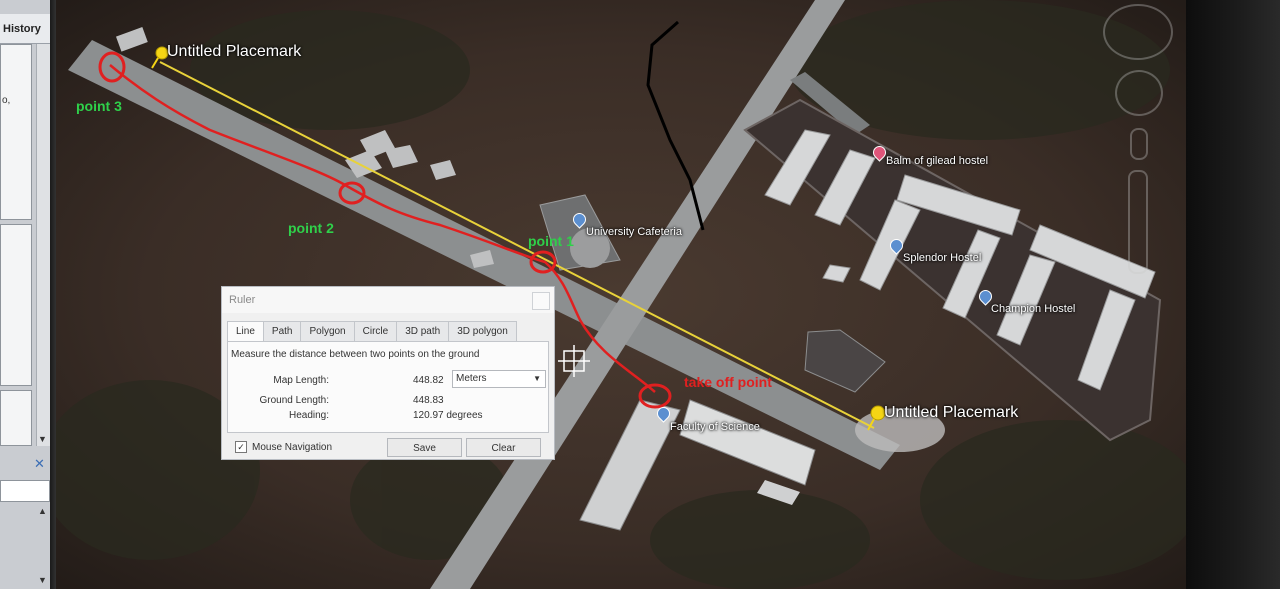 This screenshot has height=589, width=1280. Describe the element at coordinates (245, 331) in the screenshot. I see `tab-line: Line` at that location.